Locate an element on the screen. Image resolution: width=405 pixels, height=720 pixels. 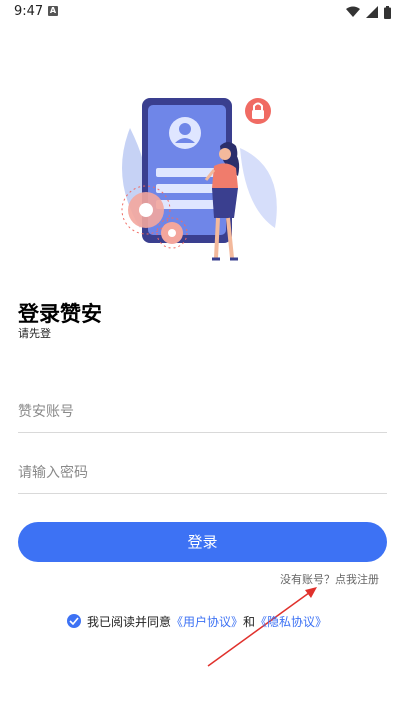
wifi-icon is located at coordinates (353, 11).